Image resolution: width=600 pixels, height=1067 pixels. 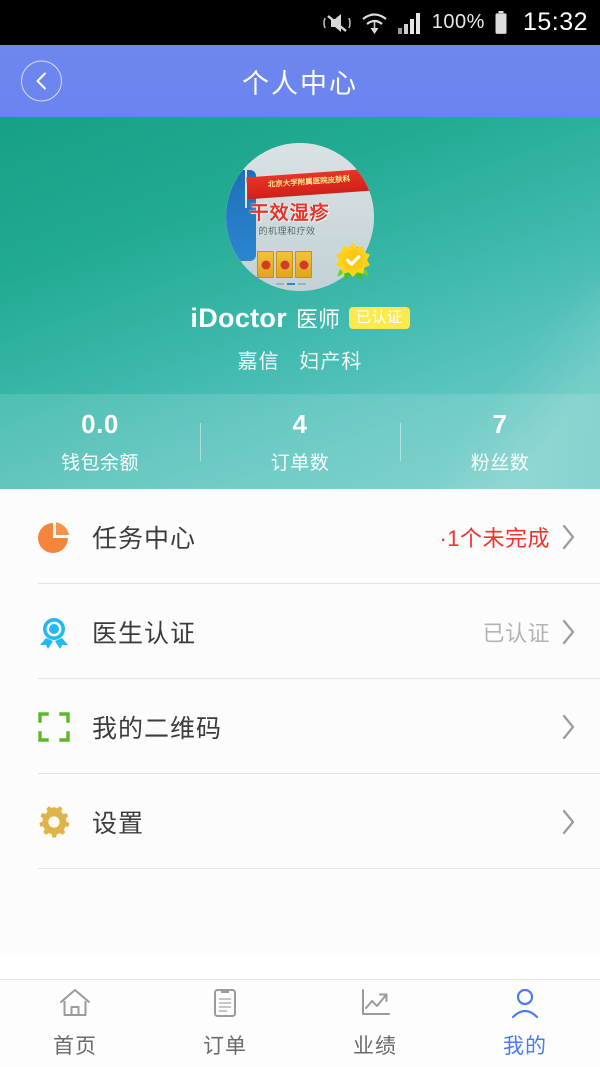 What do you see at coordinates (410, 23) in the screenshot?
I see `cellular-signal-icon` at bounding box center [410, 23].